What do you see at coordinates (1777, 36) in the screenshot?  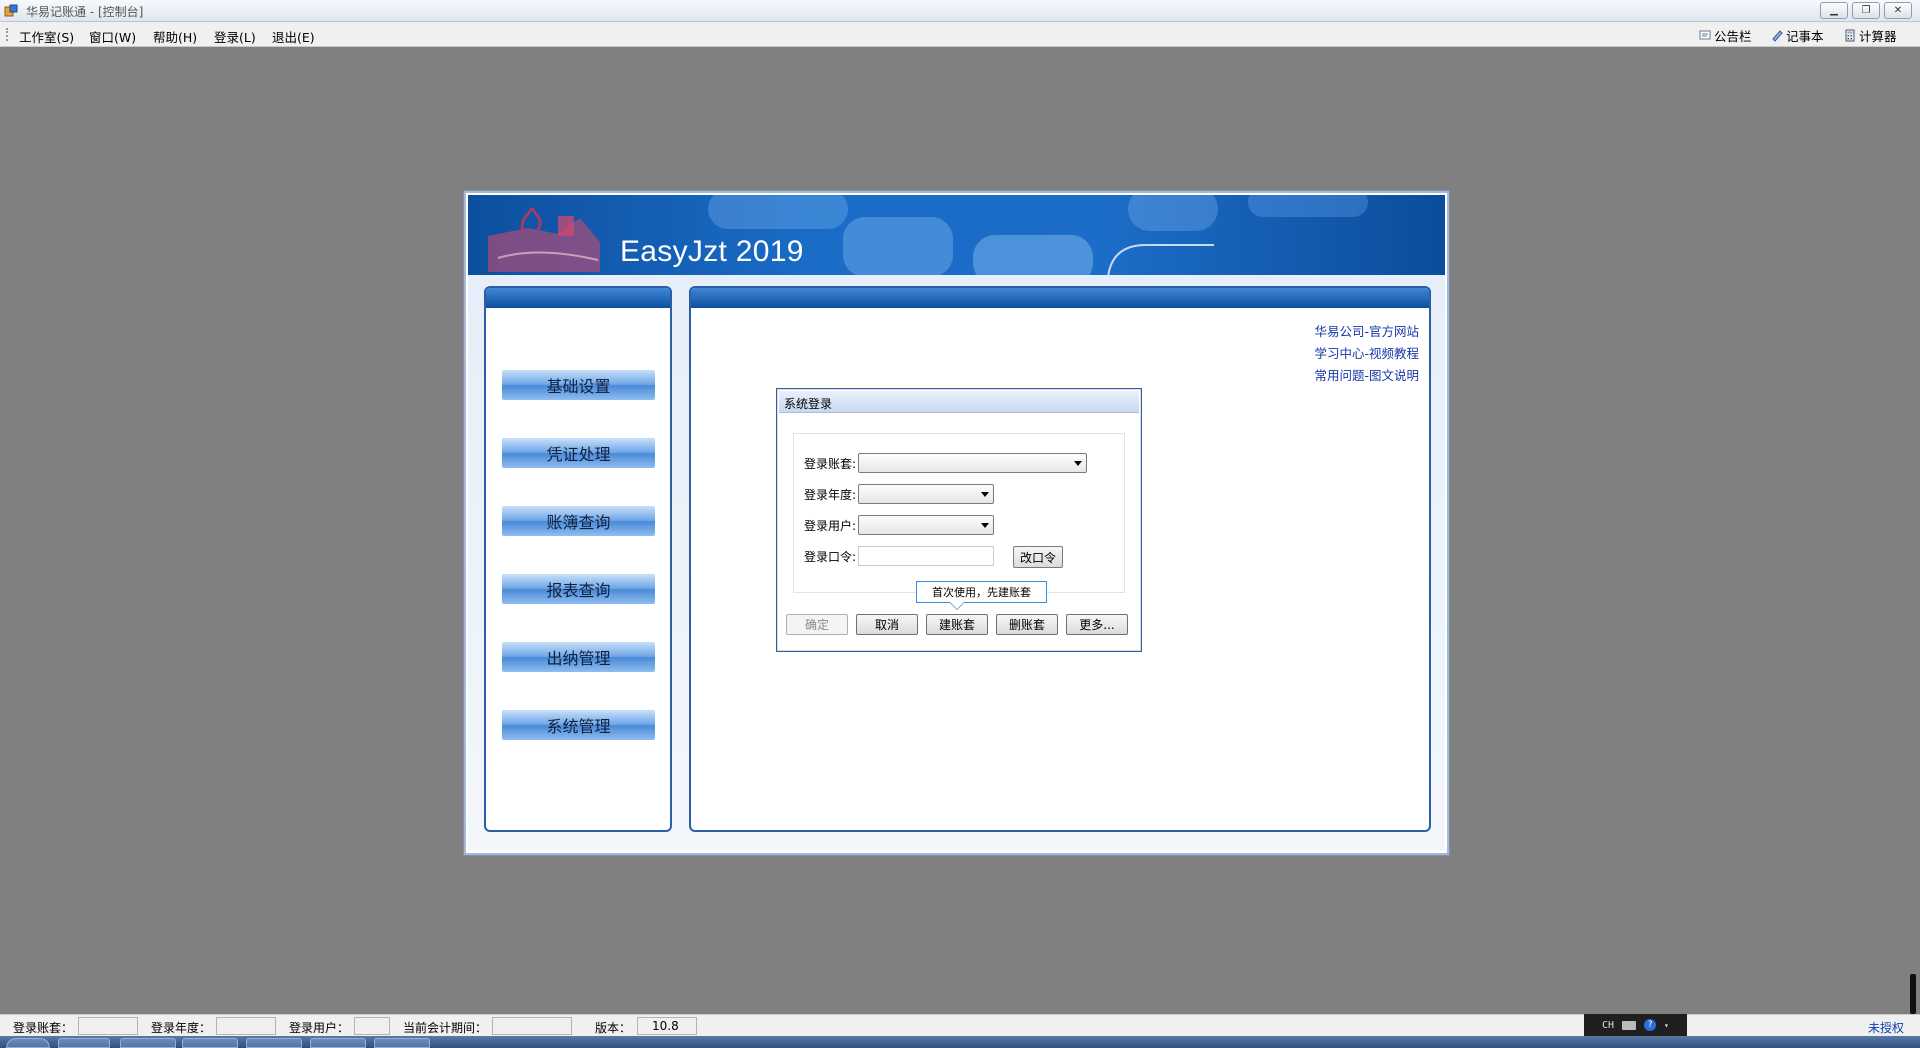 I see `notepad-icon` at bounding box center [1777, 36].